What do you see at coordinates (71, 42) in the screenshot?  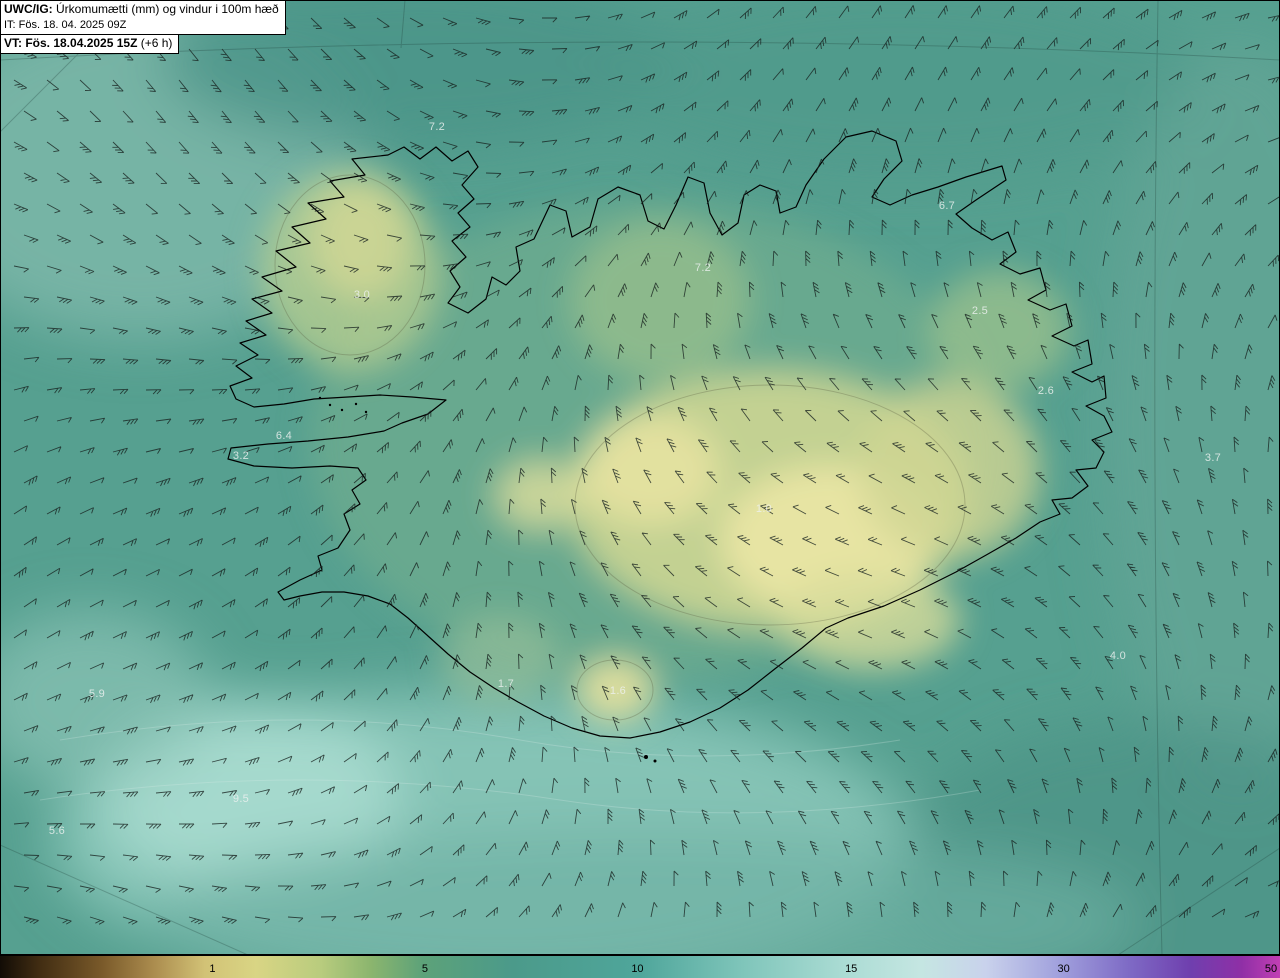 I see `valid-time: VT: Fös. 18.04.2025 15Z` at bounding box center [71, 42].